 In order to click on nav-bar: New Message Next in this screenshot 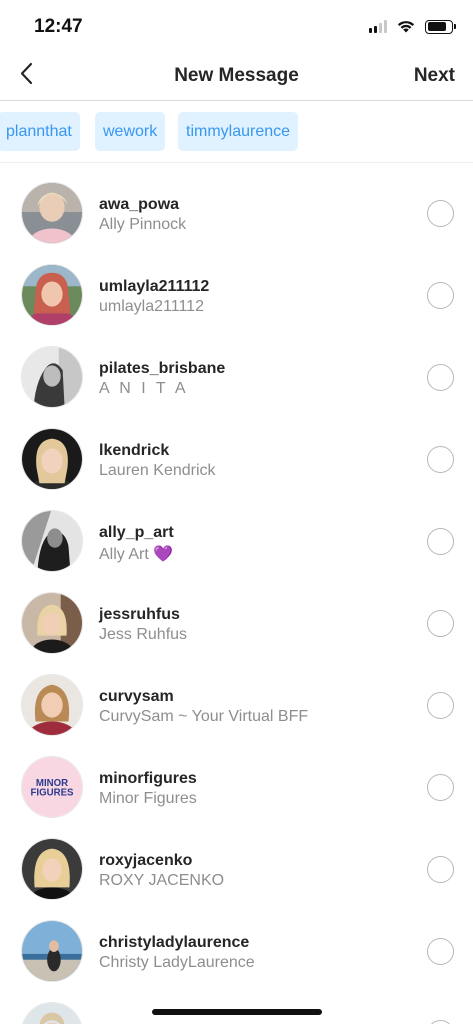, I will do `click(236, 75)`.